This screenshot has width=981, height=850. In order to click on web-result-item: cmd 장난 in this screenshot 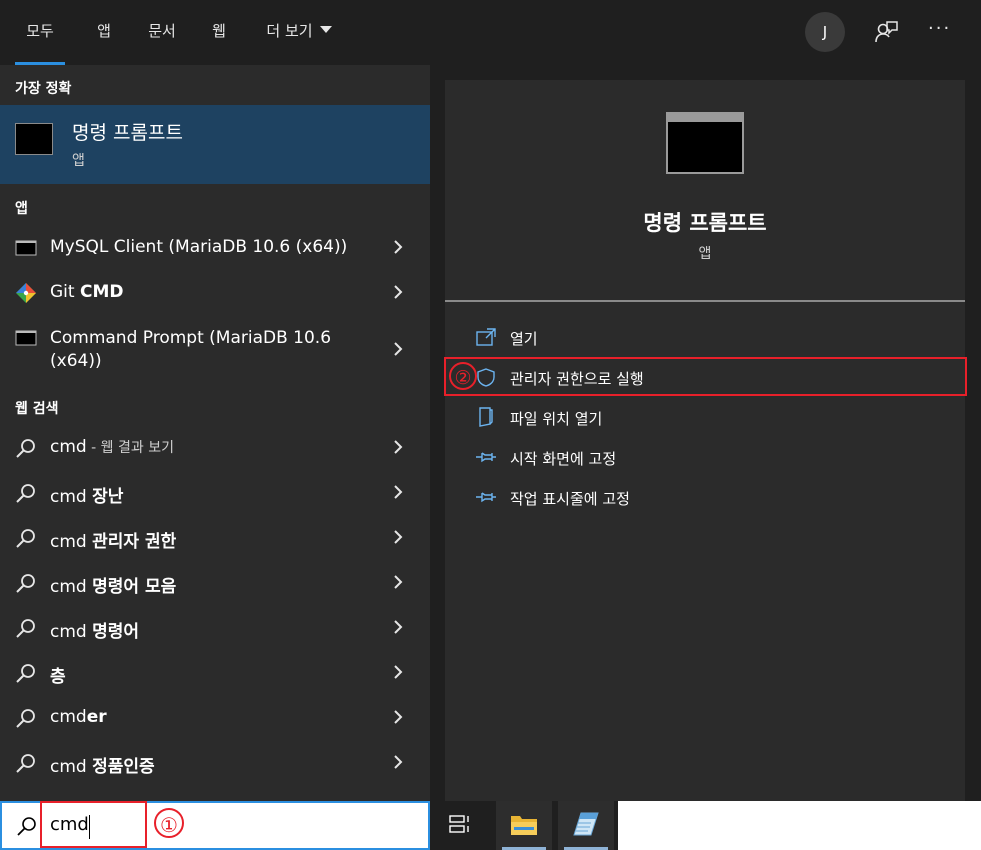, I will do `click(215, 492)`.